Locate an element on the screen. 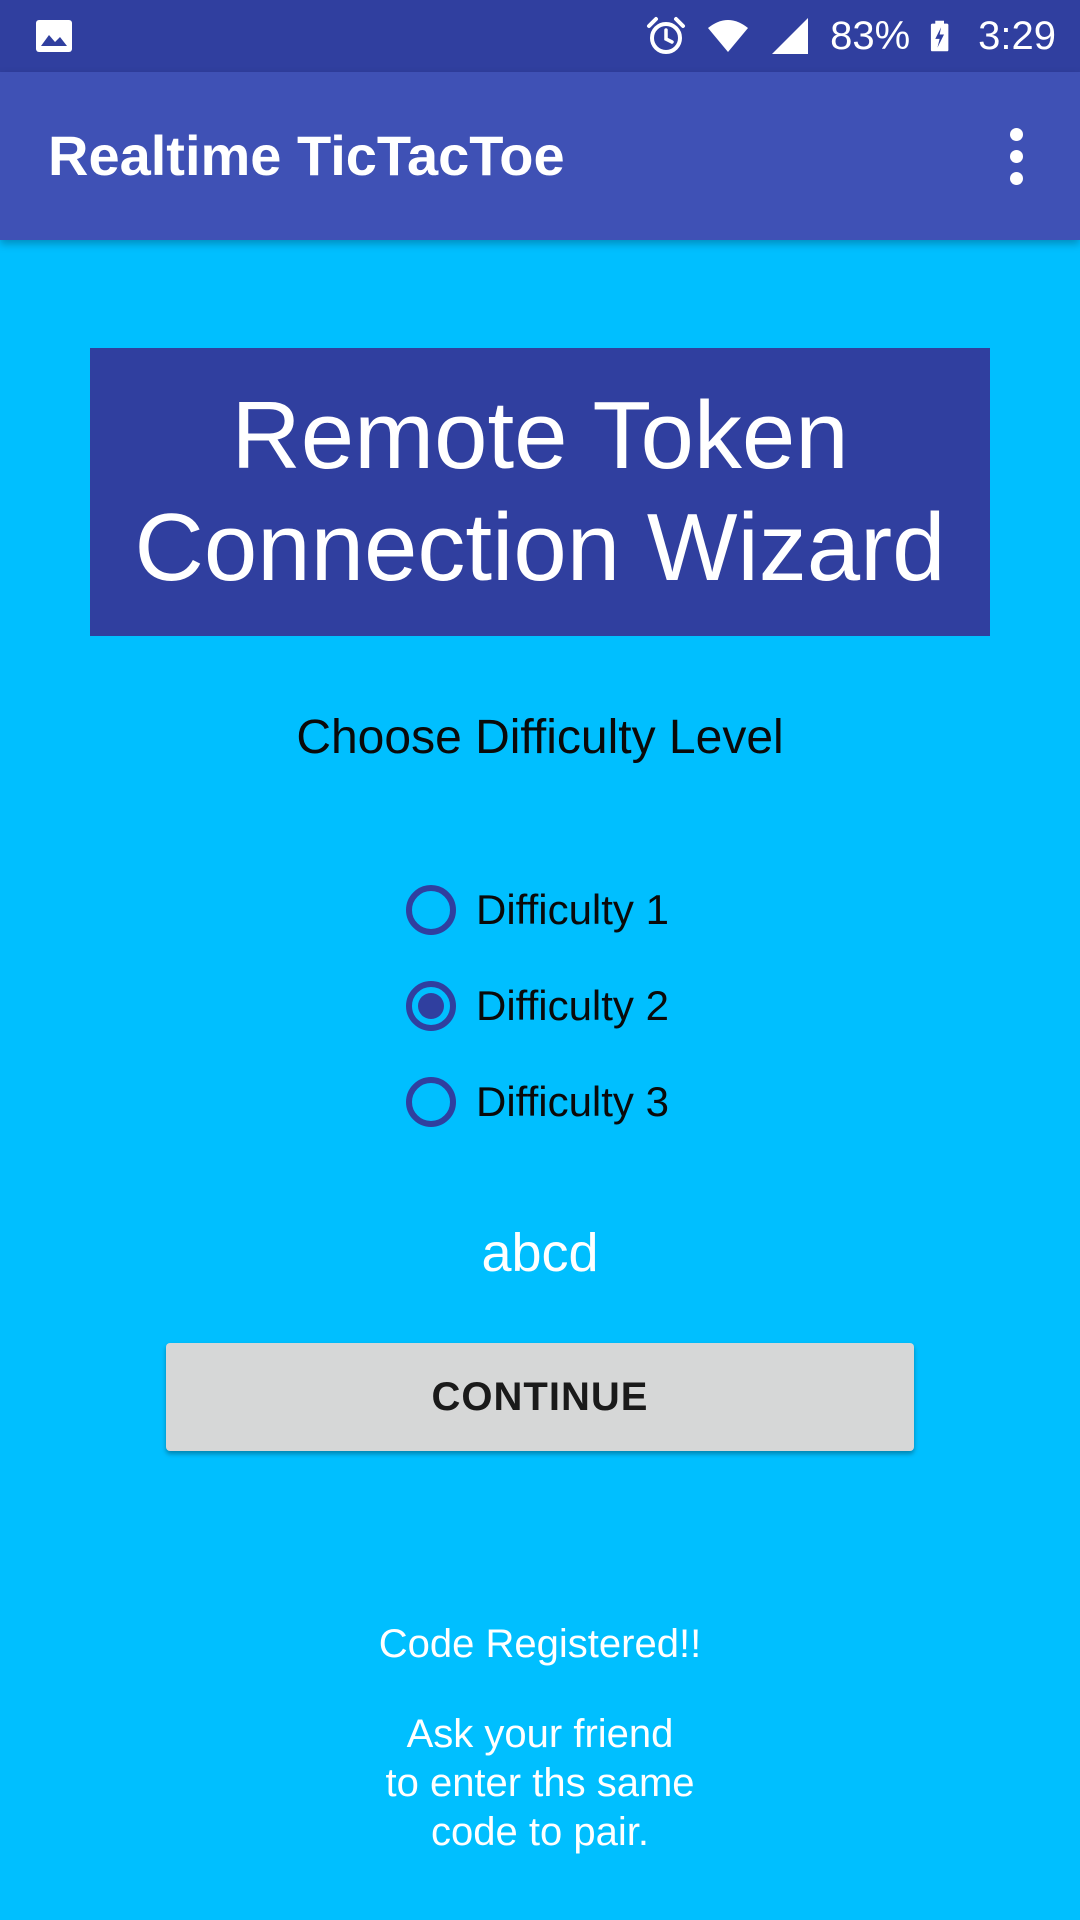 The height and width of the screenshot is (1920, 1080). battery-percent: 83% is located at coordinates (870, 36).